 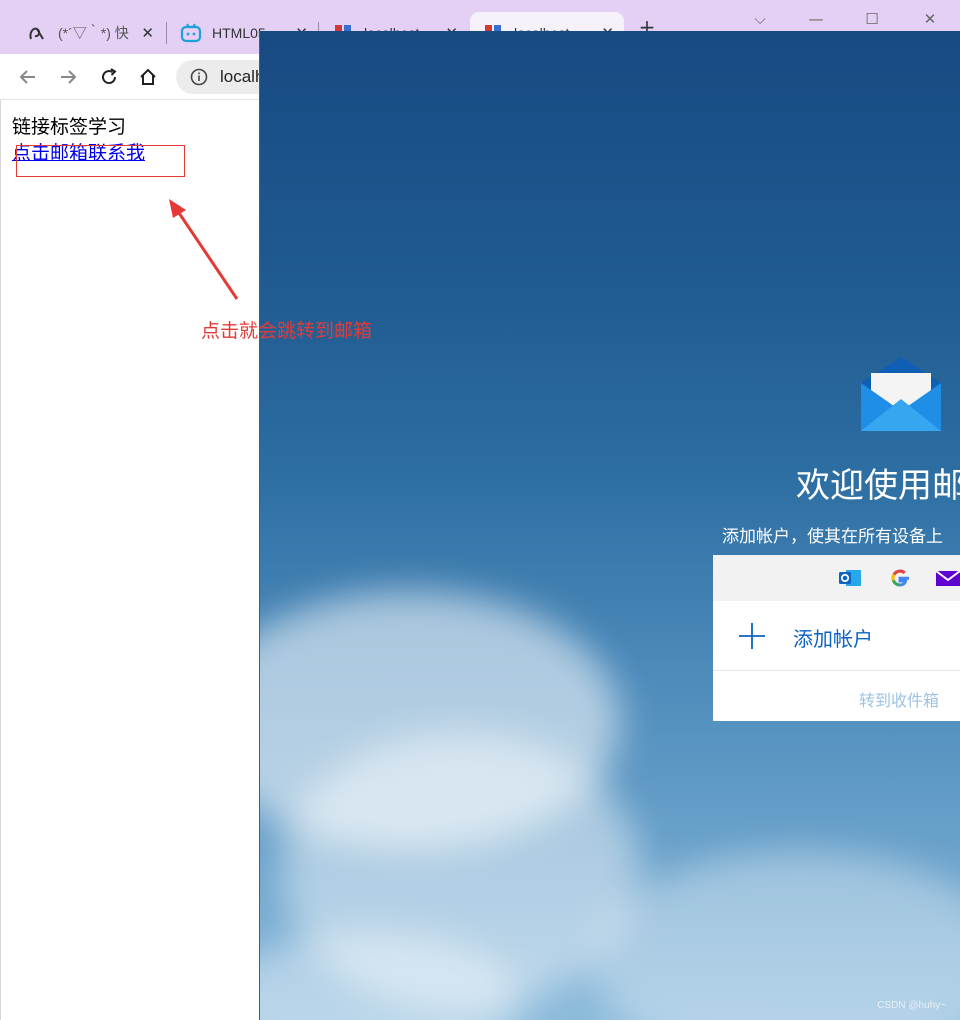 What do you see at coordinates (760, 19) in the screenshot?
I see `tab-search-button: ⌵` at bounding box center [760, 19].